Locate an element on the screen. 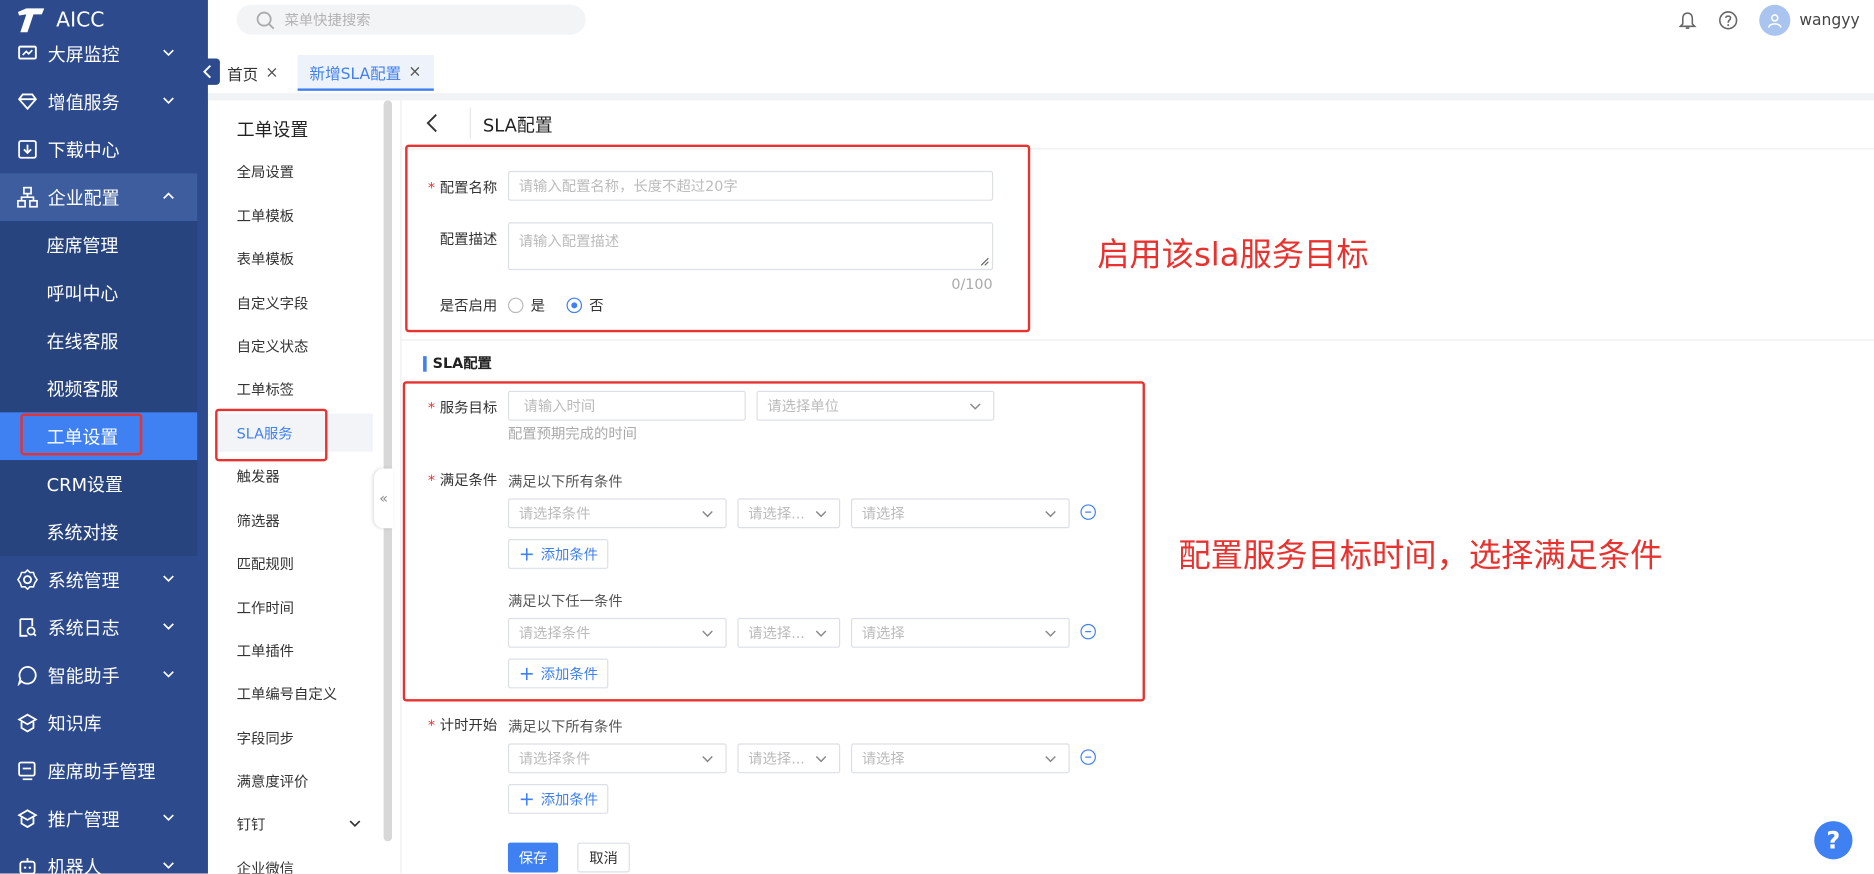  sidebar-subitem-online: 在线客服 is located at coordinates (99, 340).